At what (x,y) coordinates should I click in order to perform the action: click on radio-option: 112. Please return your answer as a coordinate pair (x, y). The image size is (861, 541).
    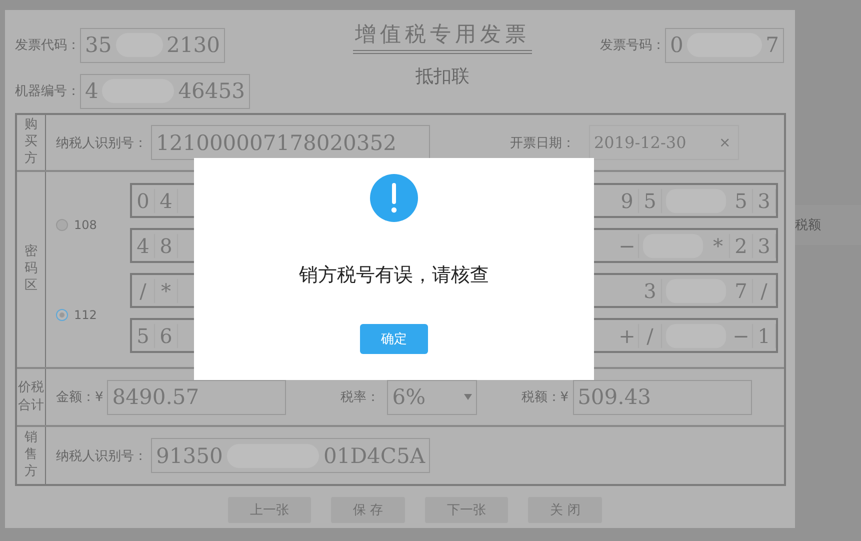
    Looking at the image, I should click on (91, 315).